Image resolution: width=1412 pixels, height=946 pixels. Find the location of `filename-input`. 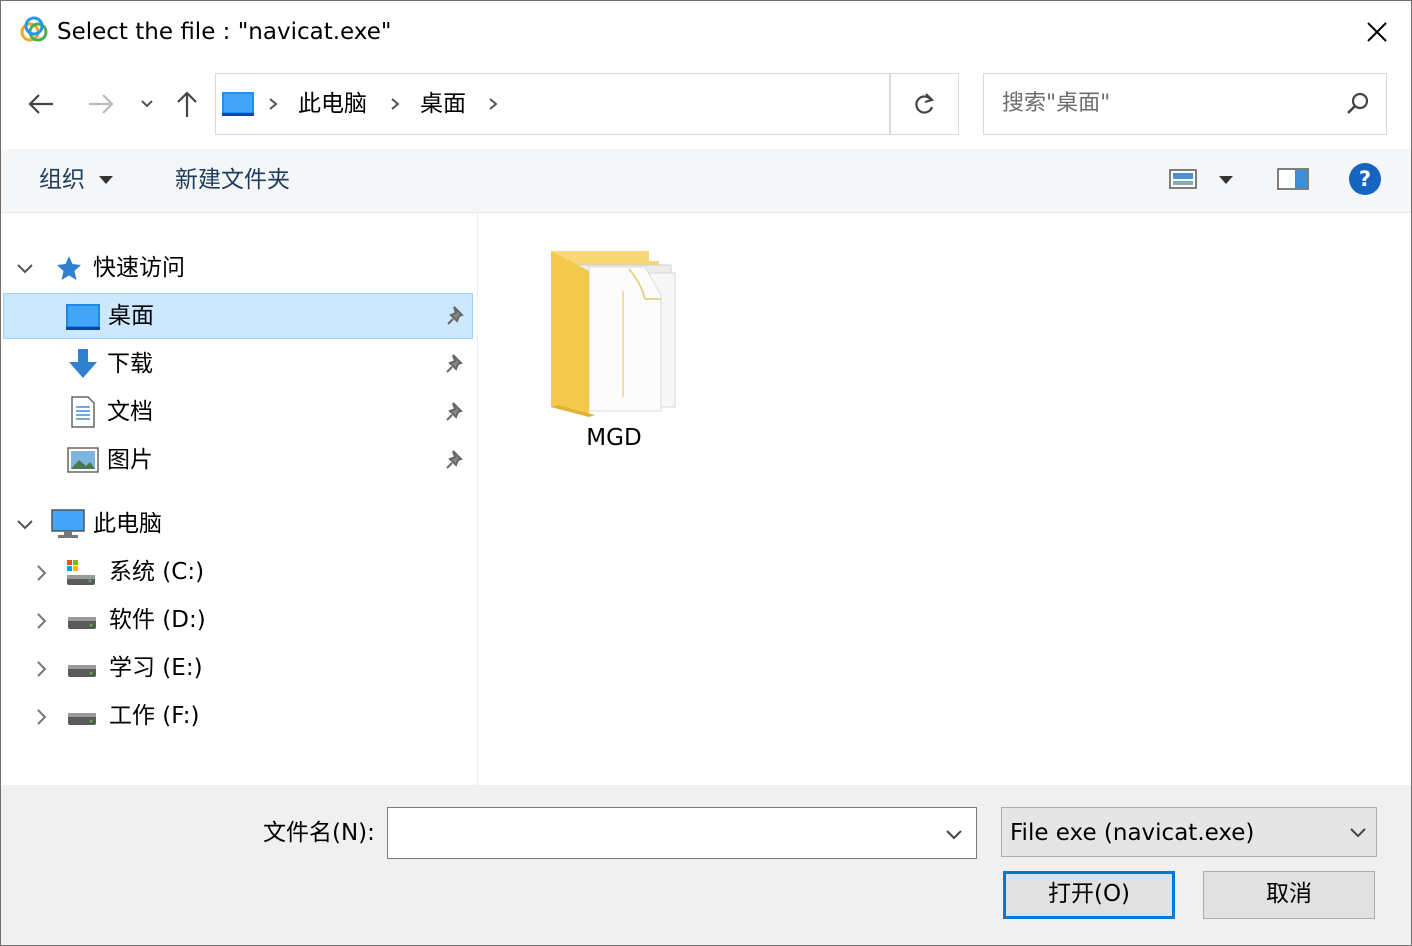

filename-input is located at coordinates (659, 833).